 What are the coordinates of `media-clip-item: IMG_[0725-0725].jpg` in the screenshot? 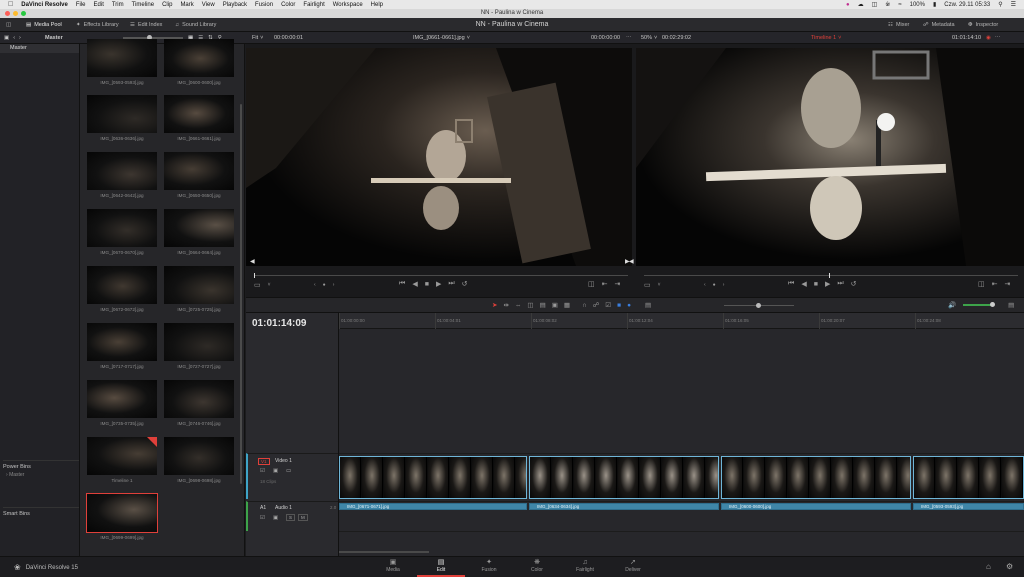 It's located at (199, 289).